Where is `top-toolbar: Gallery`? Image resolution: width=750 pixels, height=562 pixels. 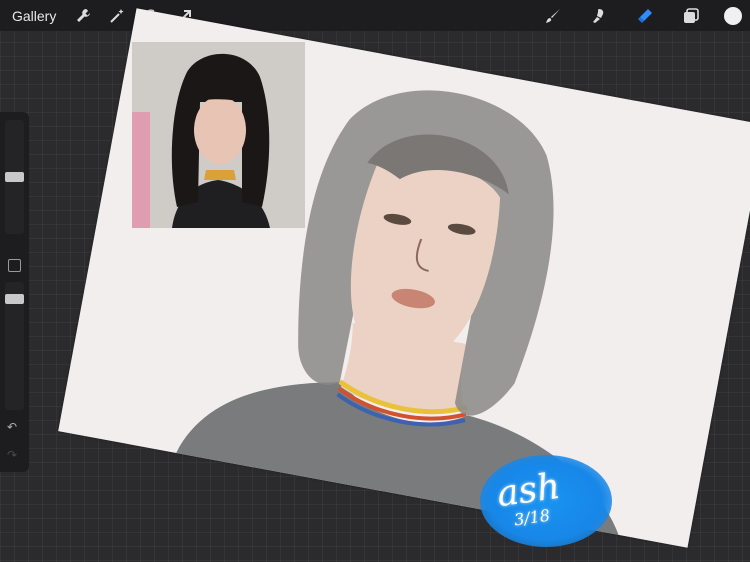 top-toolbar: Gallery is located at coordinates (375, 15).